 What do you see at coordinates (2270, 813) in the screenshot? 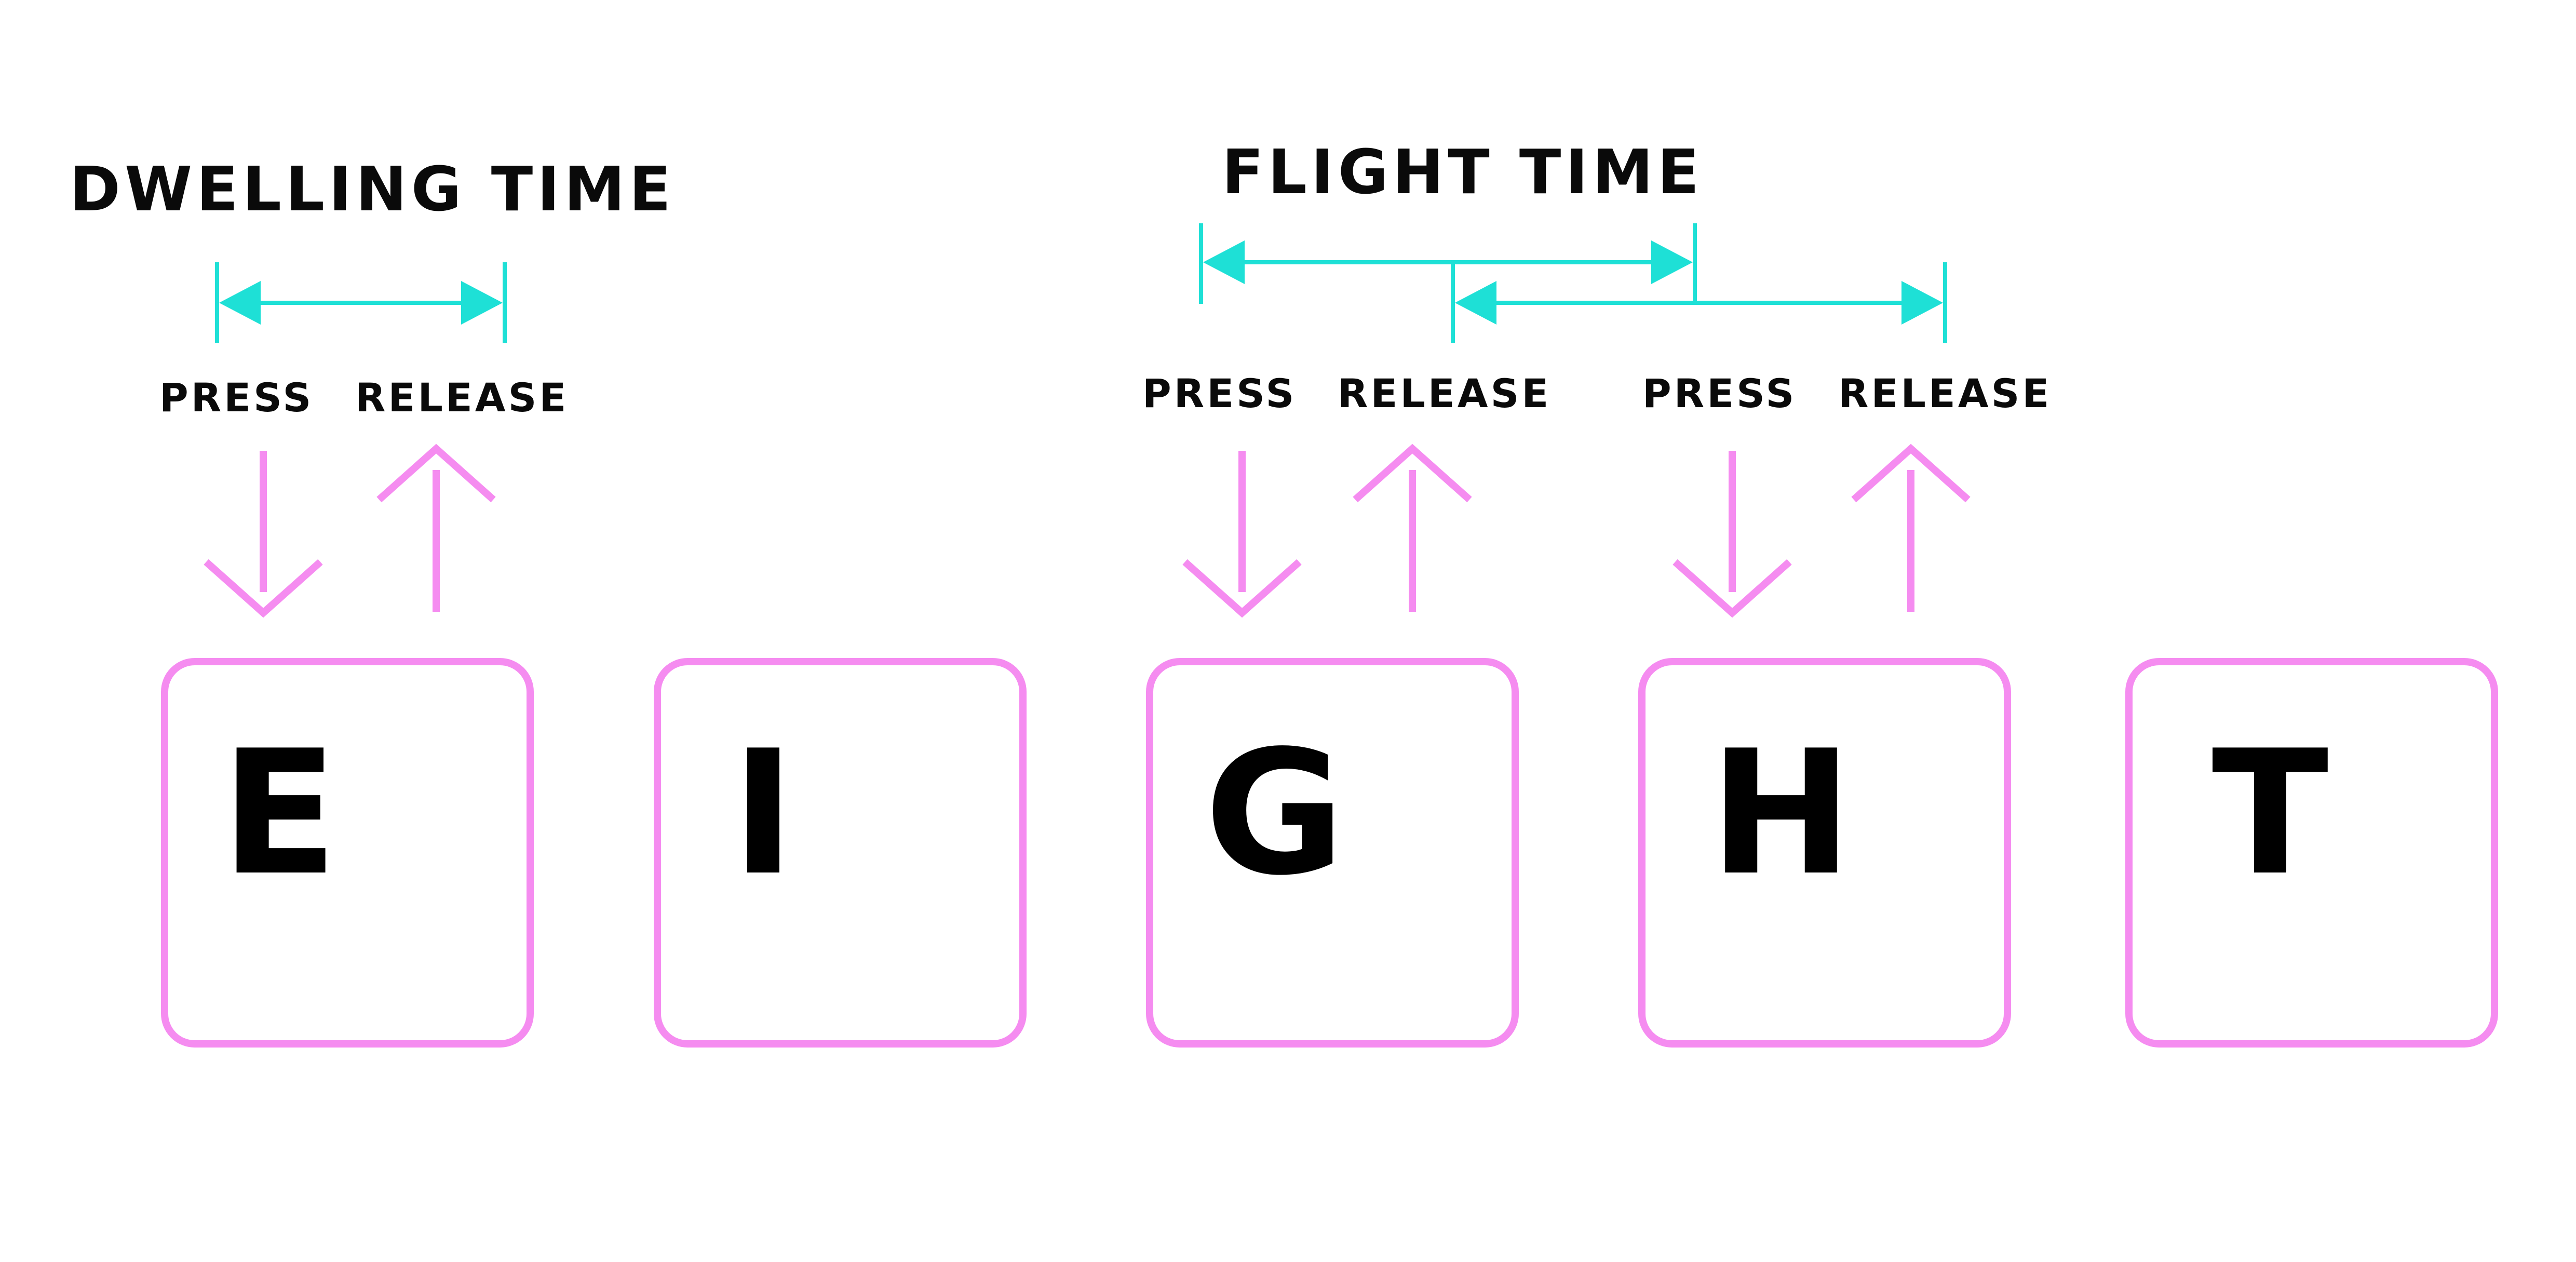
I see `key-letter: T` at bounding box center [2270, 813].